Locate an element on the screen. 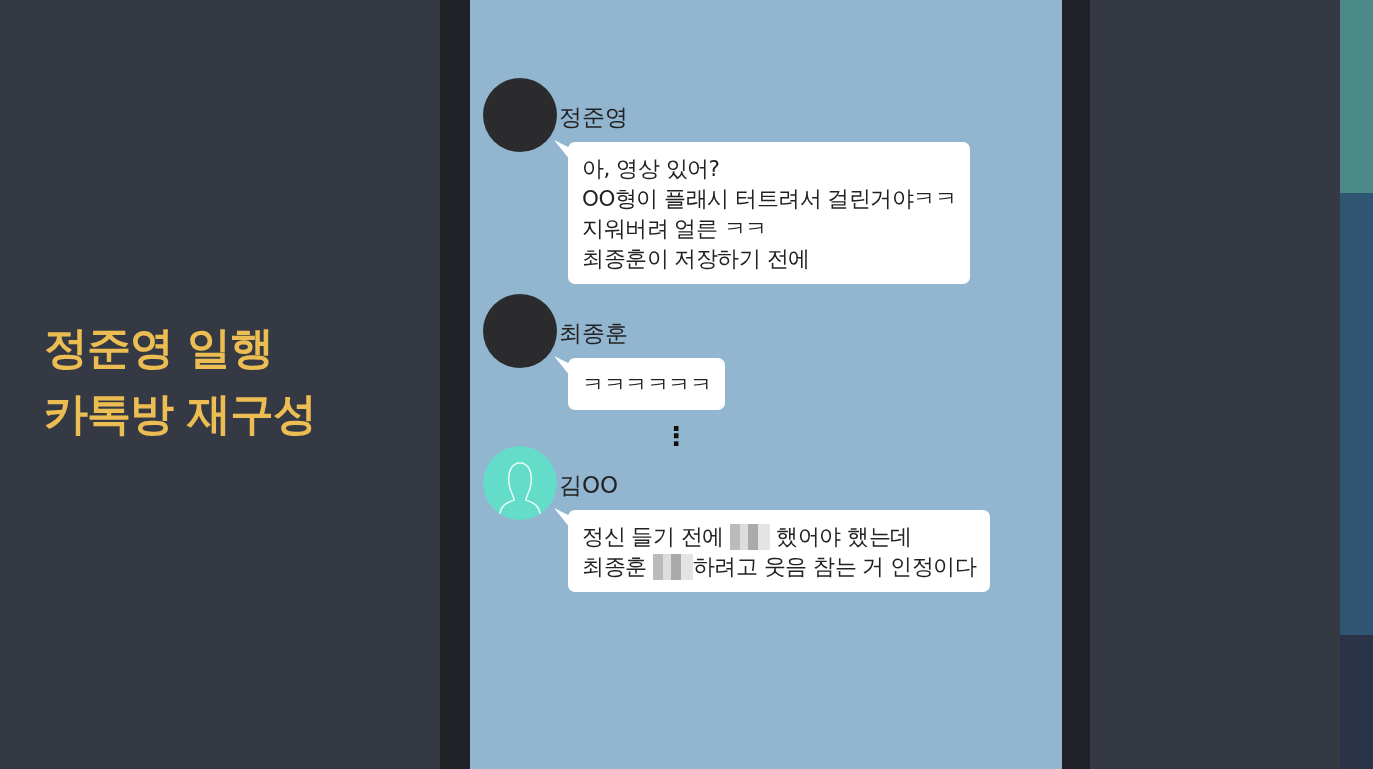 The width and height of the screenshot is (1373, 769). message-text: OO형이 플래시 터트려서 걸린거야ㅋㅋ is located at coordinates (769, 199).